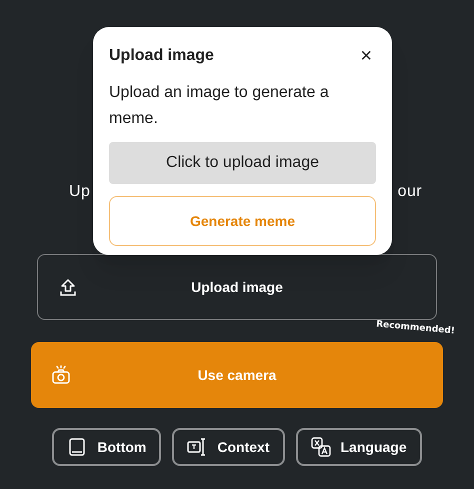  Describe the element at coordinates (219, 106) in the screenshot. I see `dialog-description: Upload an image to generate a meme.` at that location.